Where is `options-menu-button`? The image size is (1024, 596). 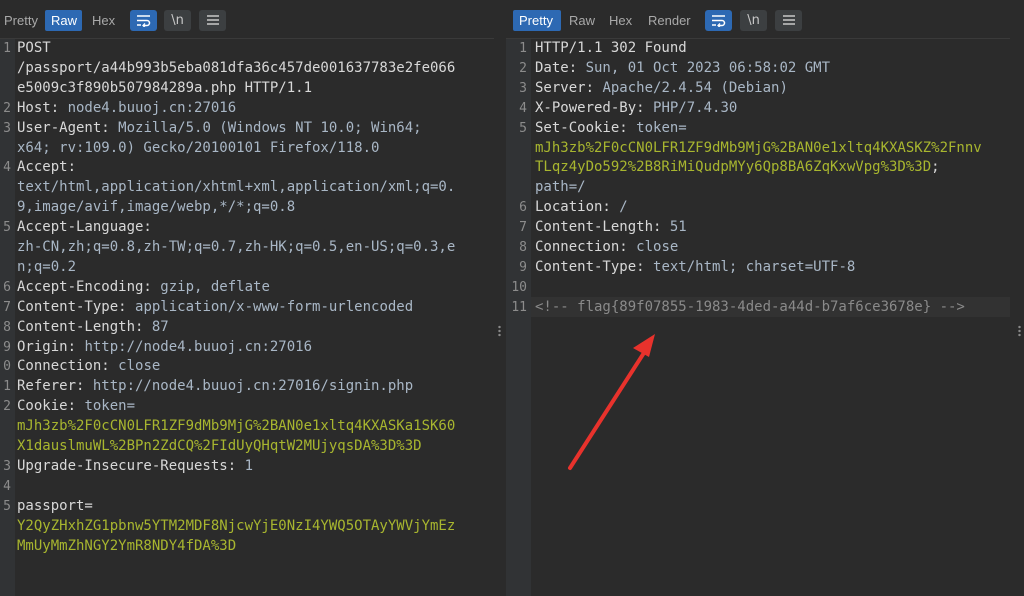
options-menu-button is located at coordinates (212, 20).